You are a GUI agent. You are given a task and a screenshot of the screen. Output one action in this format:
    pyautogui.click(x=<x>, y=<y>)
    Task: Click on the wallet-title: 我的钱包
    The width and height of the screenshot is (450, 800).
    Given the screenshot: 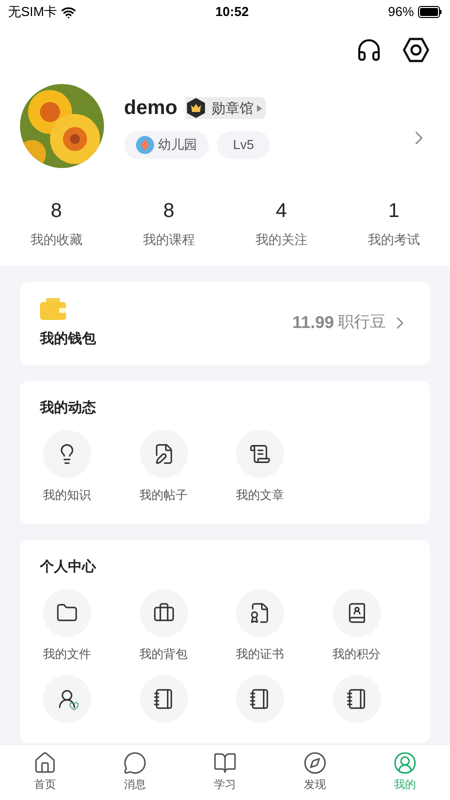 What is the action you would take?
    pyautogui.click(x=68, y=338)
    